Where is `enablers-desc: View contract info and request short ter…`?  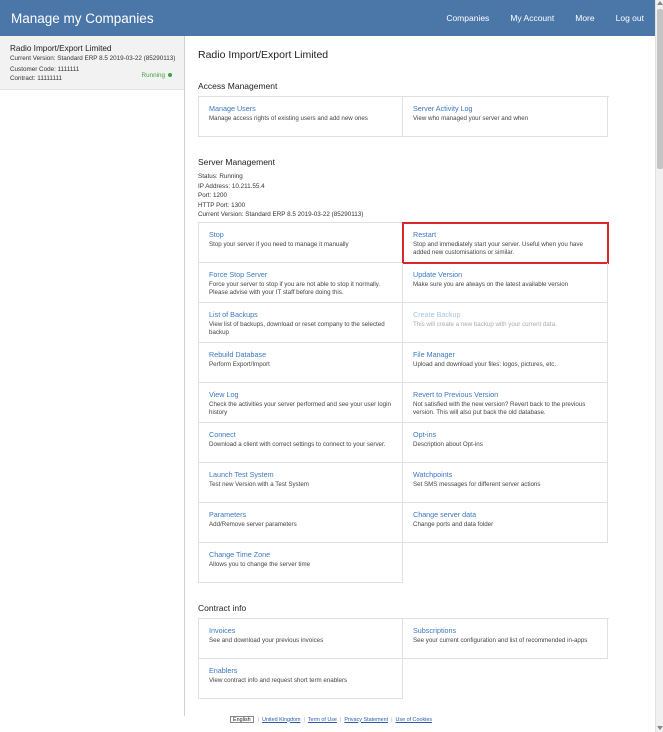 enablers-desc: View contract info and request short ter… is located at coordinates (278, 680).